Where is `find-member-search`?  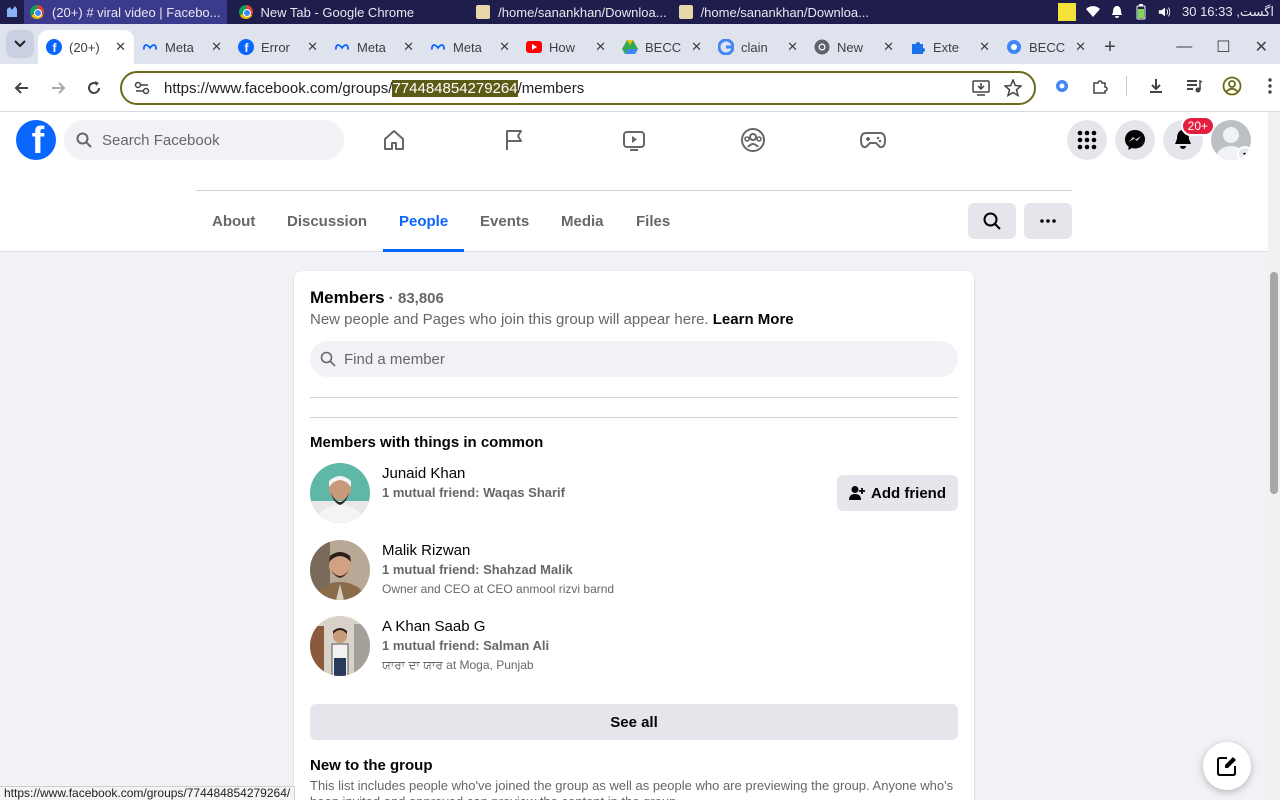 find-member-search is located at coordinates (634, 359).